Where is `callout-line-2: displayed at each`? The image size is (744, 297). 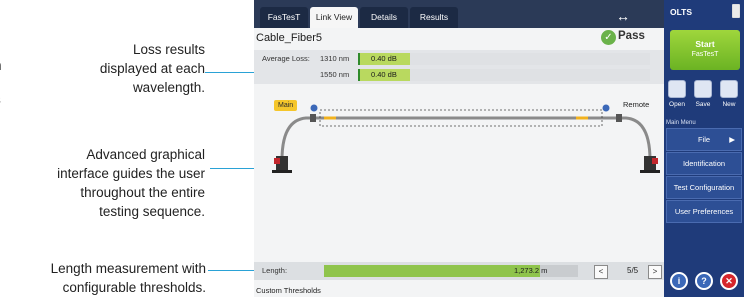
callout-line-2: displayed at each is located at coordinates (152, 68).